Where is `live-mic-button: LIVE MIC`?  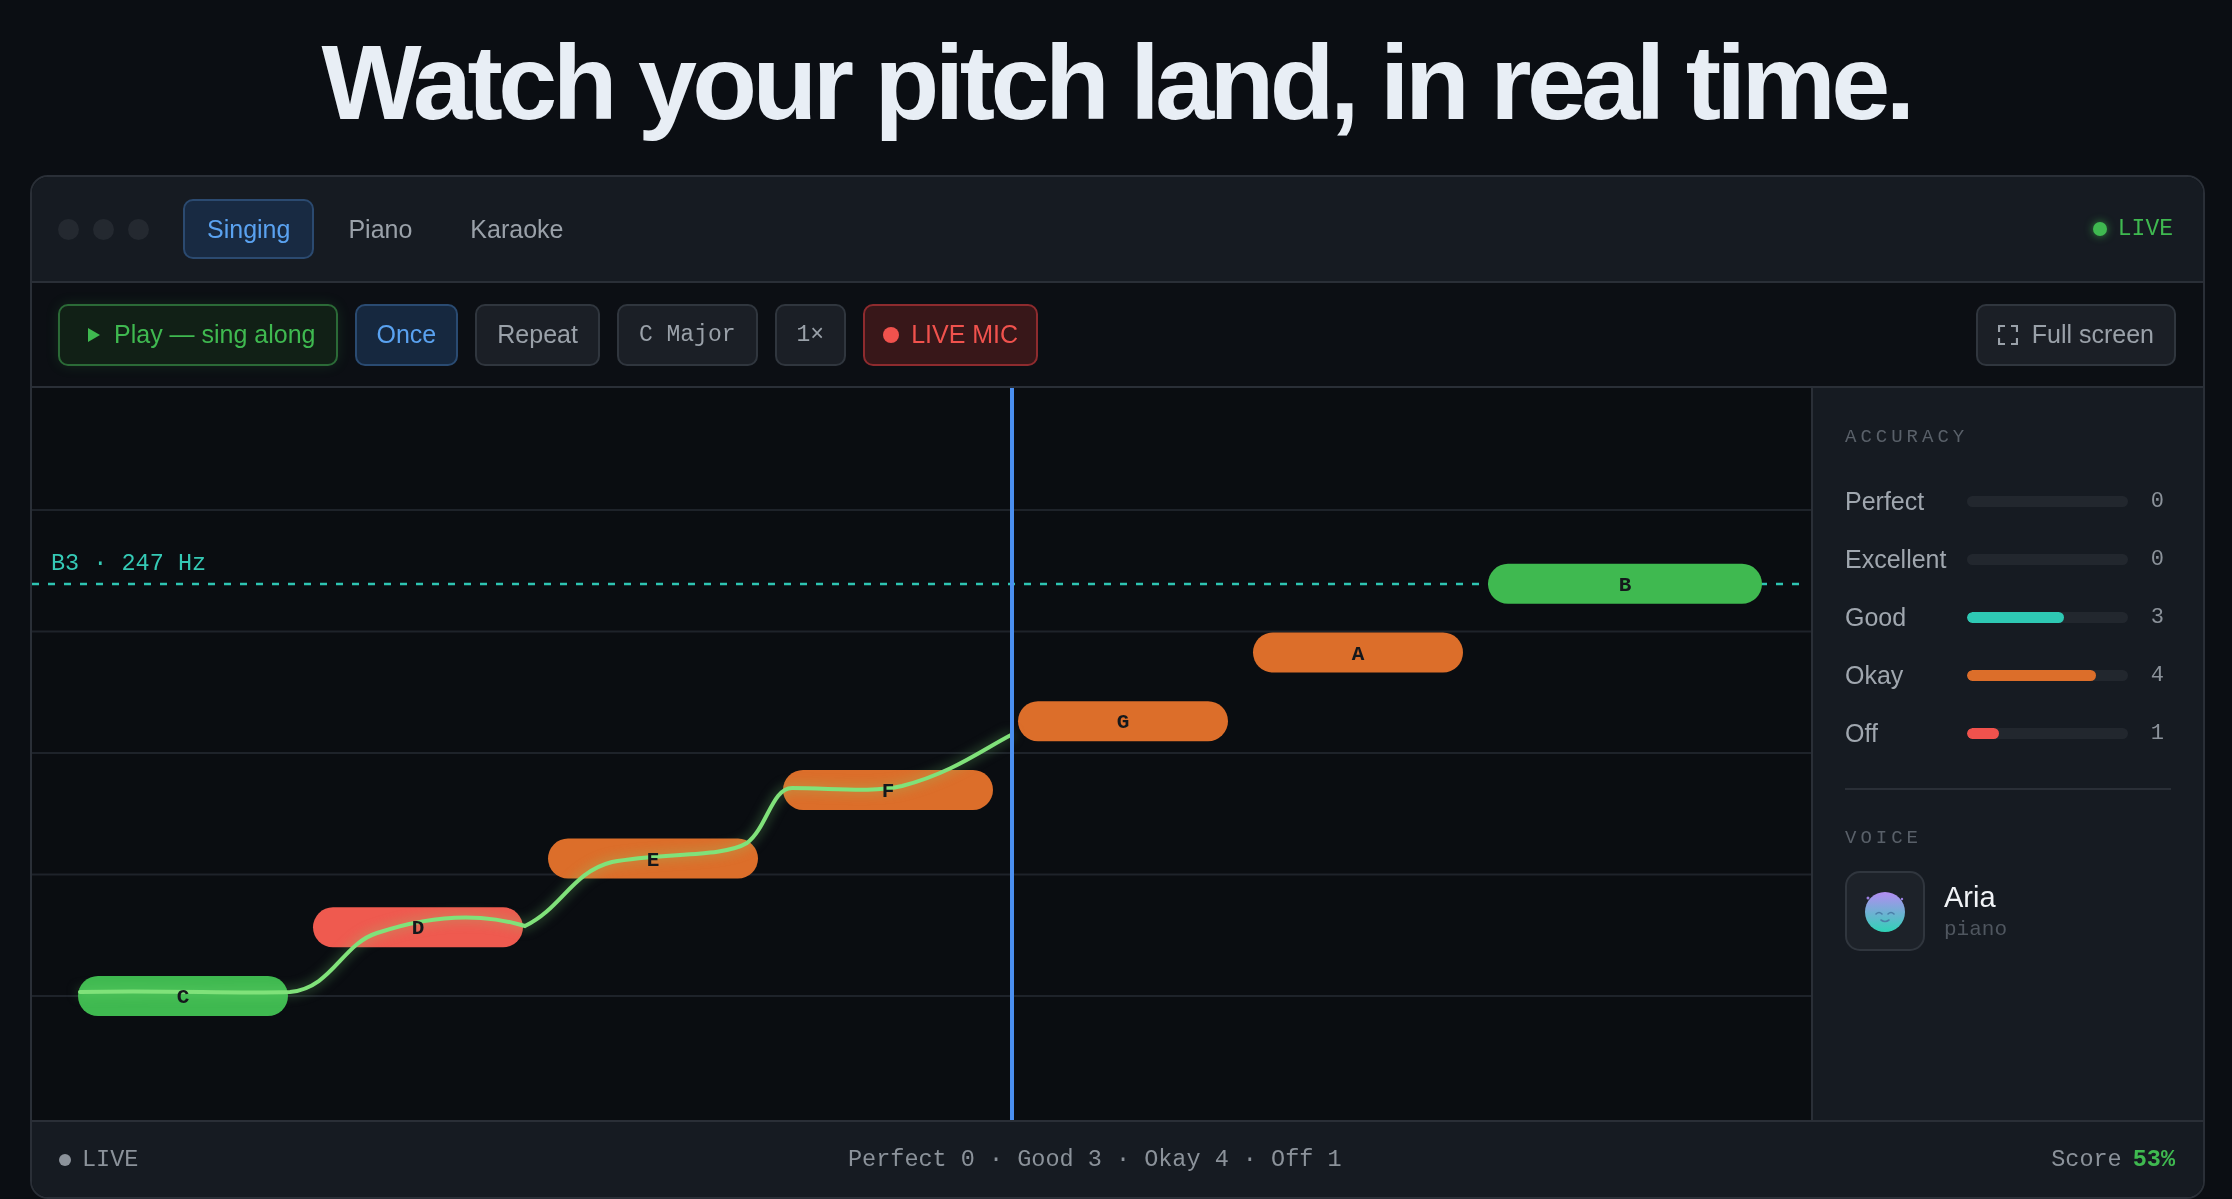 live-mic-button: LIVE MIC is located at coordinates (951, 334).